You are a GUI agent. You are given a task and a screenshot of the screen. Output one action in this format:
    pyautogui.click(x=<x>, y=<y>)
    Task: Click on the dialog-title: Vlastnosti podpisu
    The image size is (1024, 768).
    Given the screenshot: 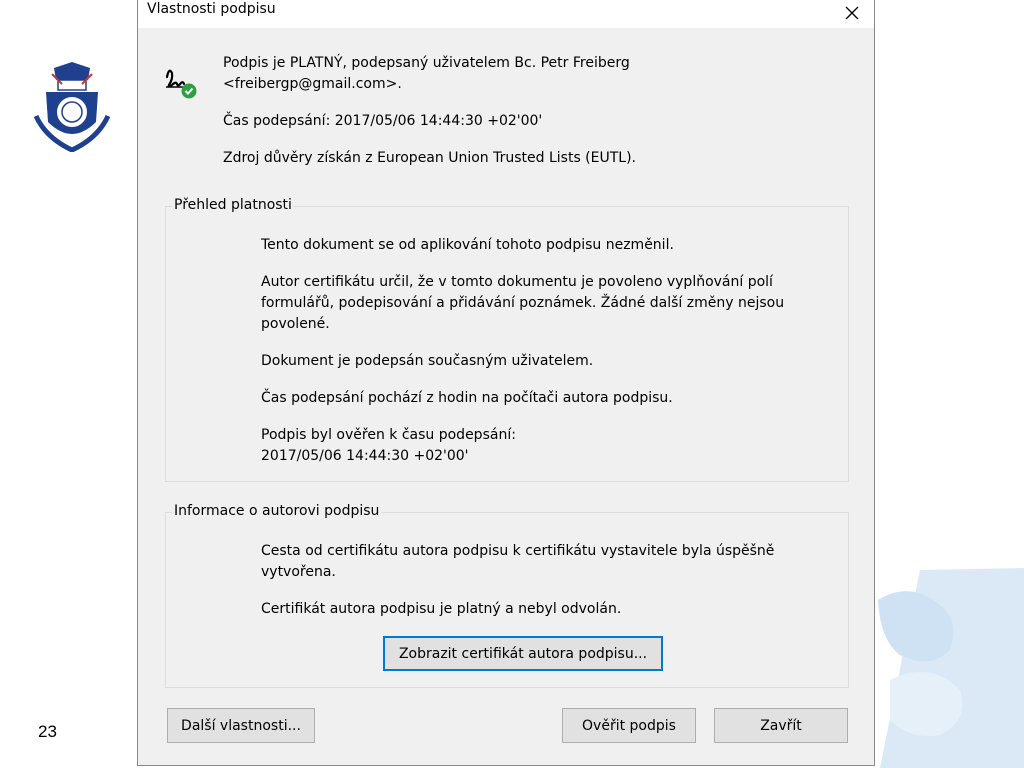 What is the action you would take?
    pyautogui.click(x=211, y=9)
    